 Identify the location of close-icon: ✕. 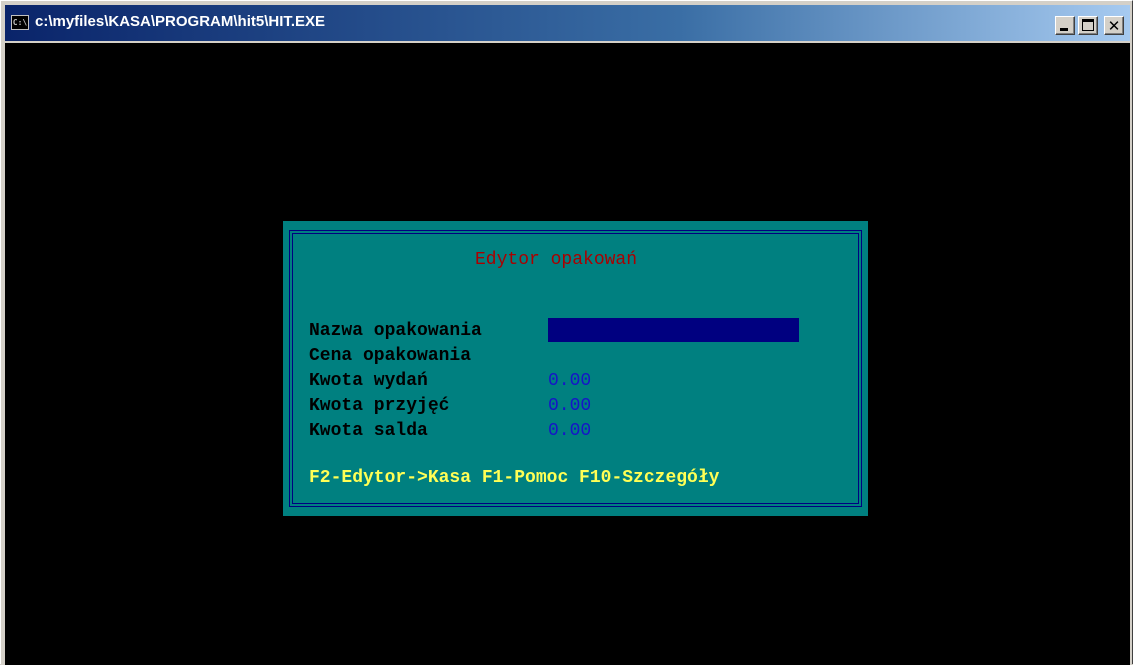
(1114, 26).